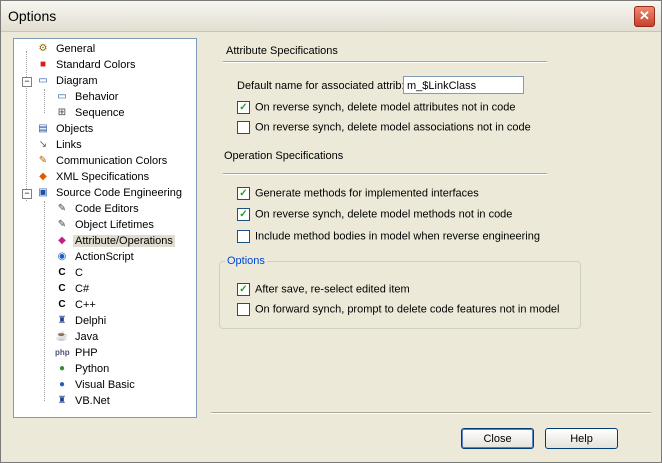  I want to click on objects-icon: ▤, so click(43, 129).